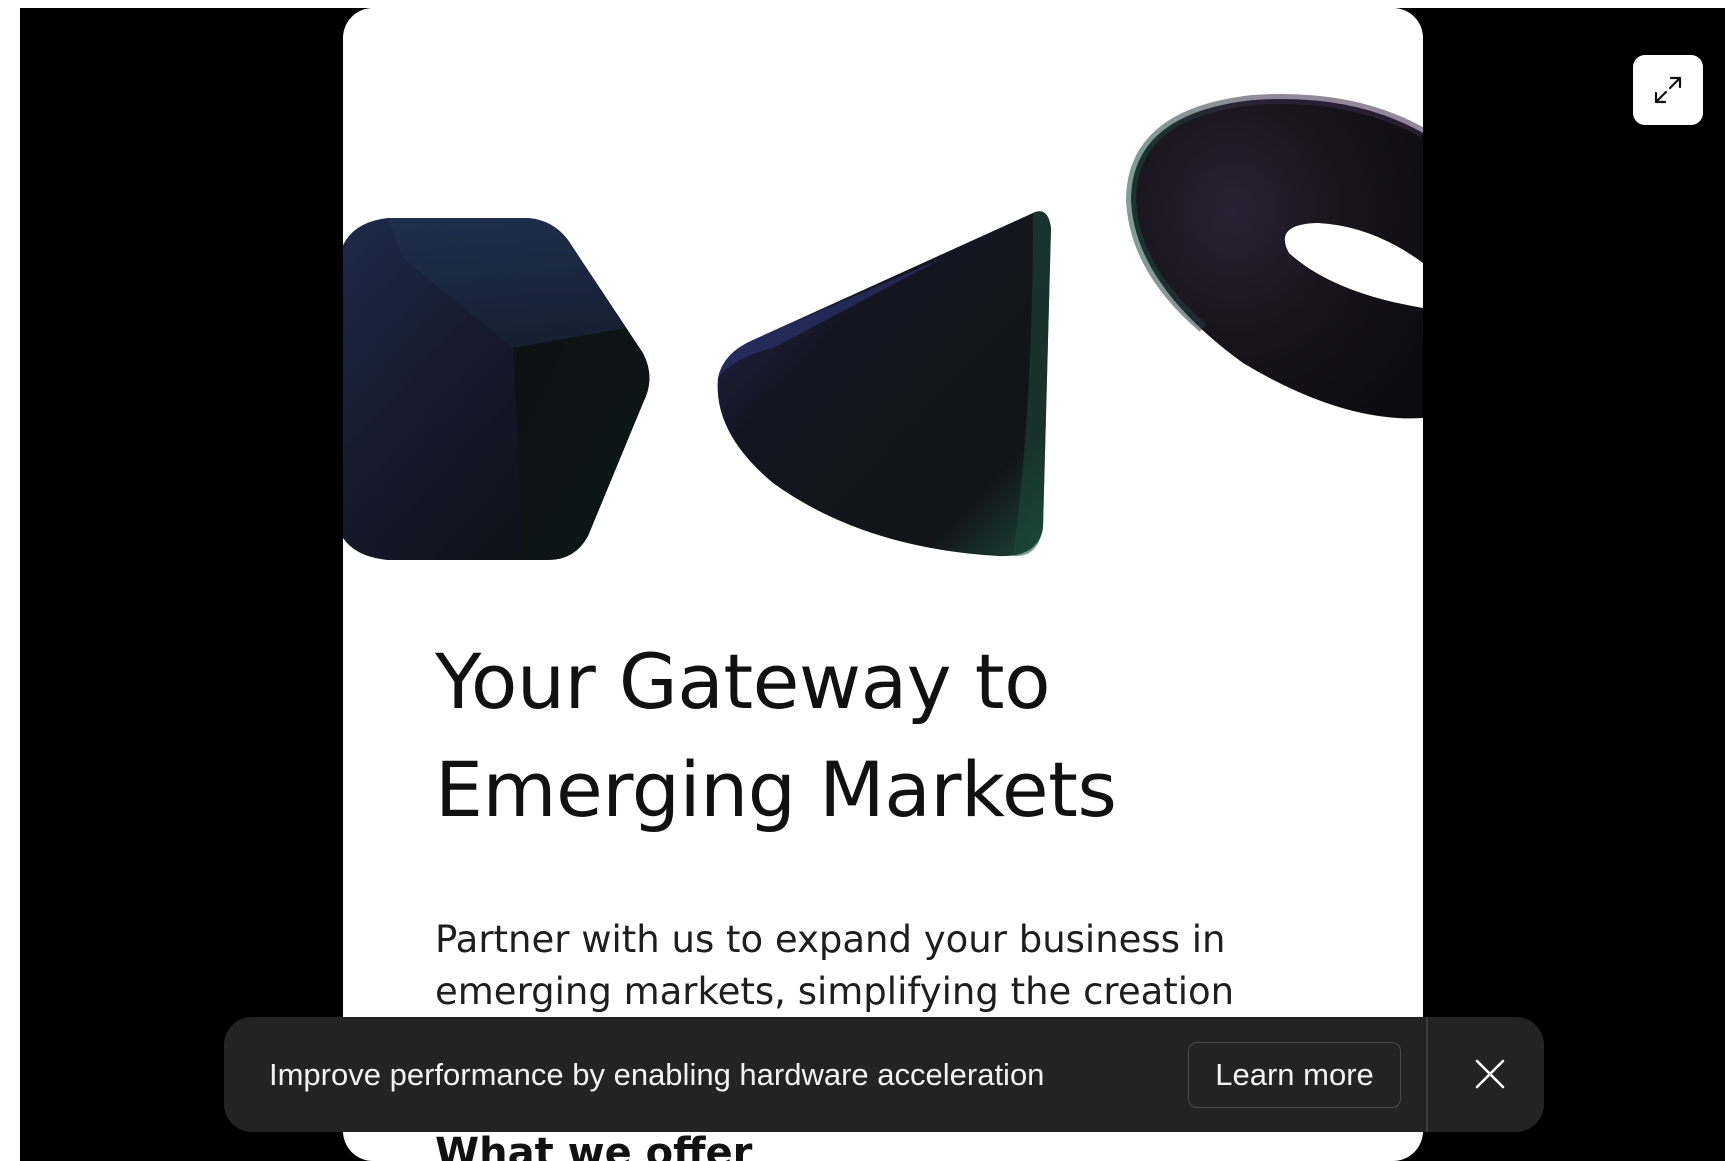  What do you see at coordinates (1294, 1075) in the screenshot?
I see `learn-more-button: Learn more` at bounding box center [1294, 1075].